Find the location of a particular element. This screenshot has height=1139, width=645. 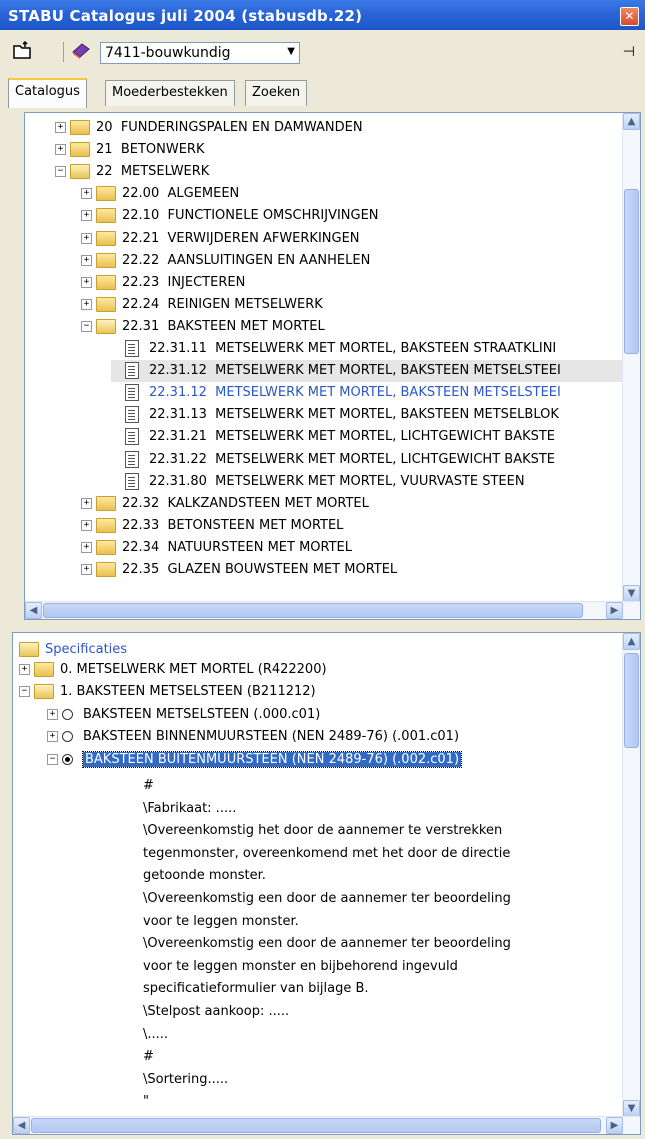

spec-scroll-right-button: ▶ is located at coordinates (614, 1125).